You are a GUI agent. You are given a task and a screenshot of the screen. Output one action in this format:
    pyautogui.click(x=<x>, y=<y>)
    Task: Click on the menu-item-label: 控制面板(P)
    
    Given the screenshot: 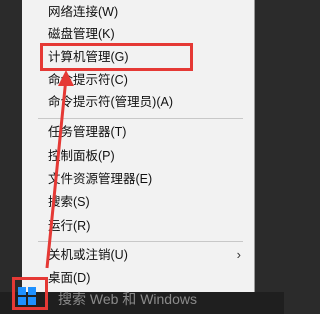 What is the action you would take?
    pyautogui.click(x=81, y=156)
    